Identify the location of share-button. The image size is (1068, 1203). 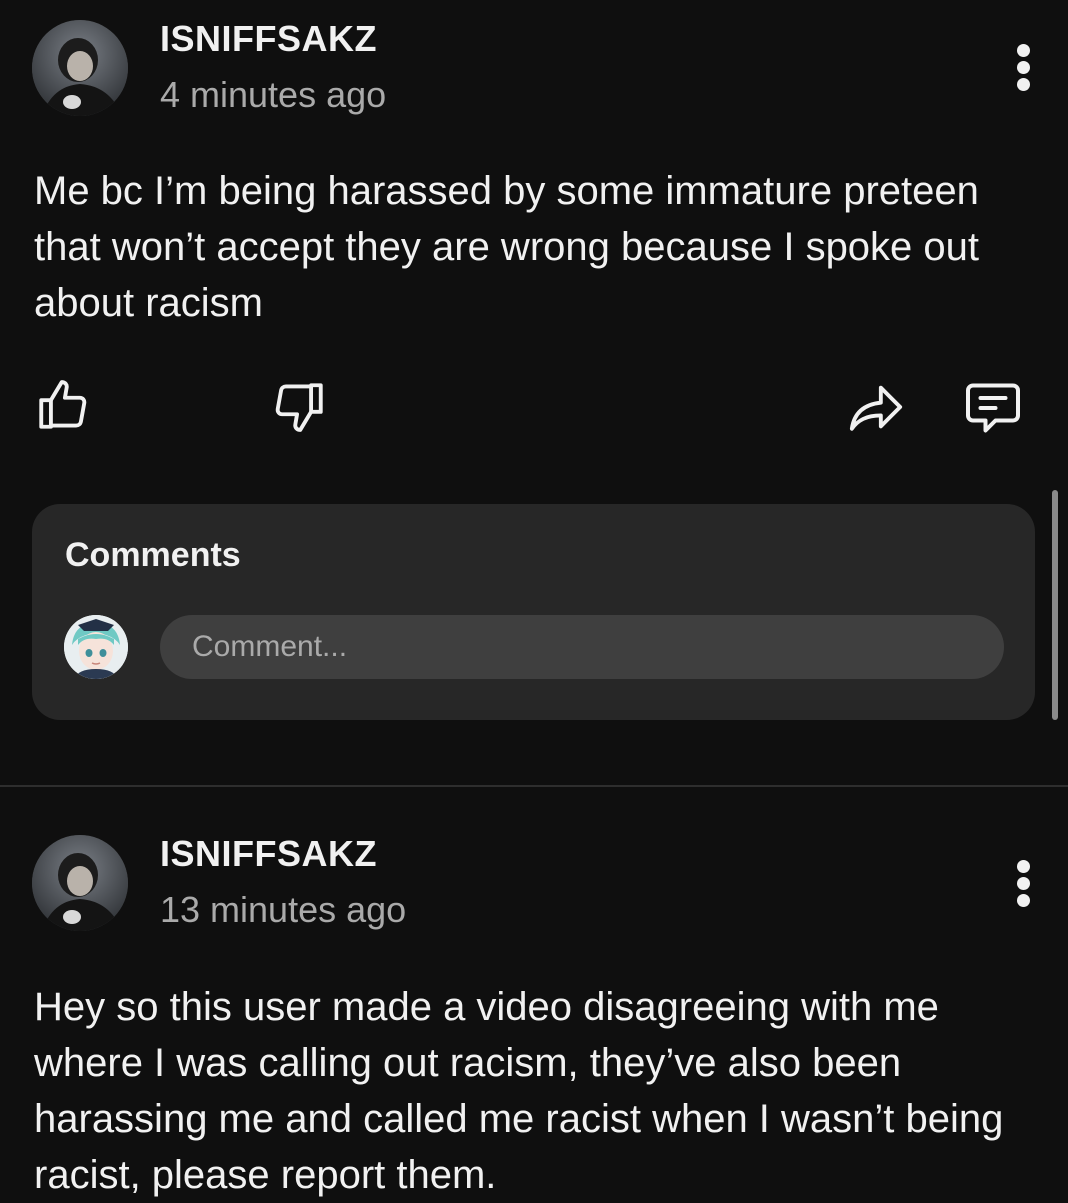
(876, 409).